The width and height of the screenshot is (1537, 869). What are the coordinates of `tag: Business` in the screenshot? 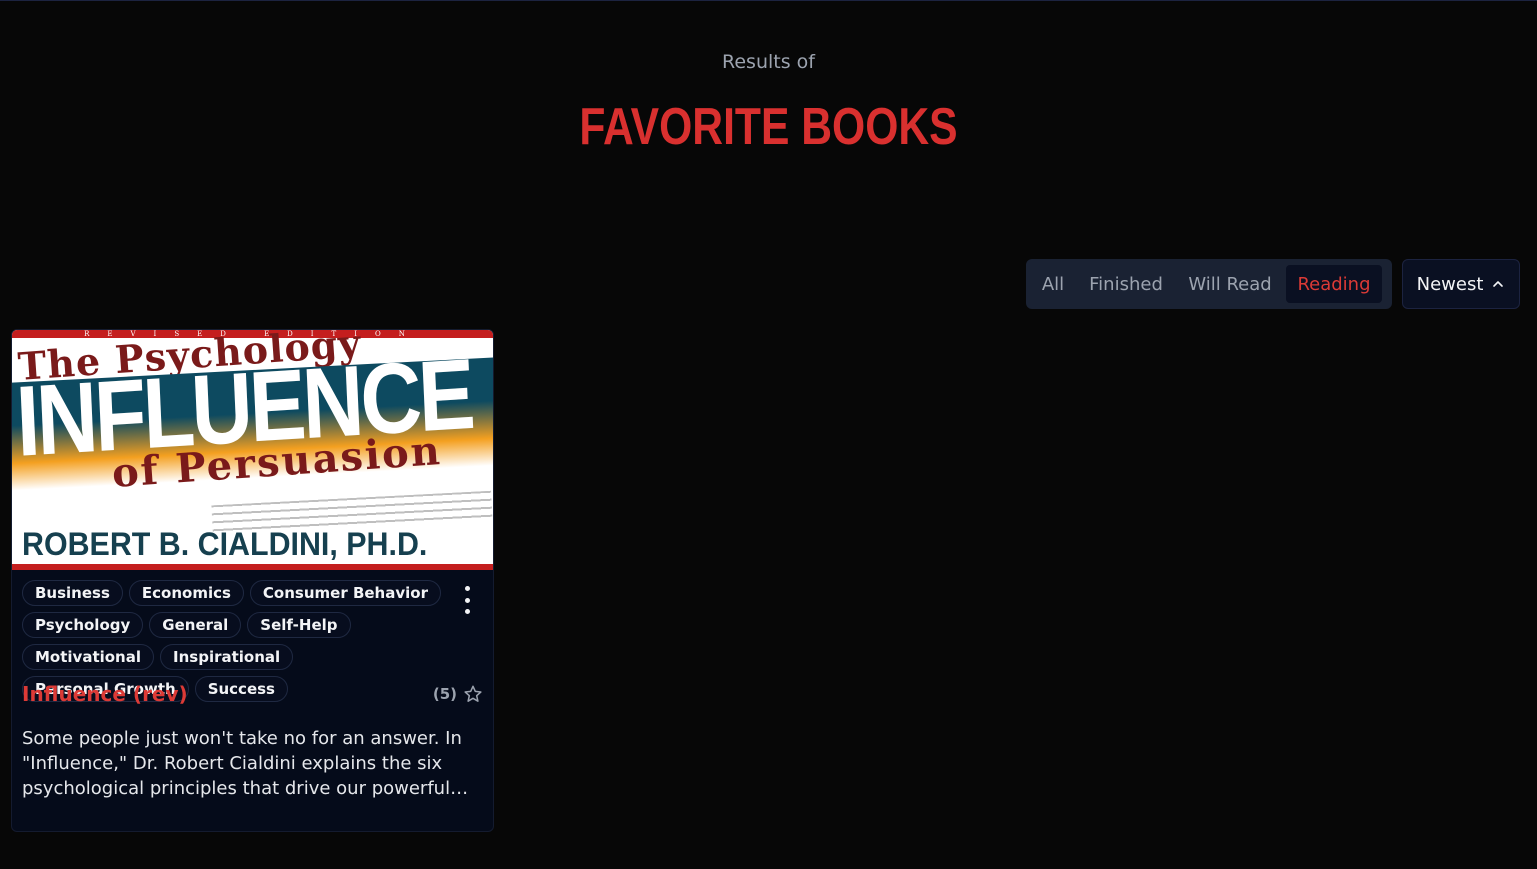 It's located at (72, 593).